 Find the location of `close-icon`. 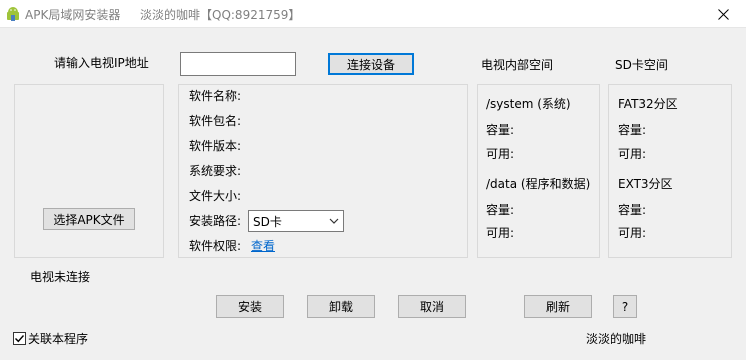

close-icon is located at coordinates (723, 14).